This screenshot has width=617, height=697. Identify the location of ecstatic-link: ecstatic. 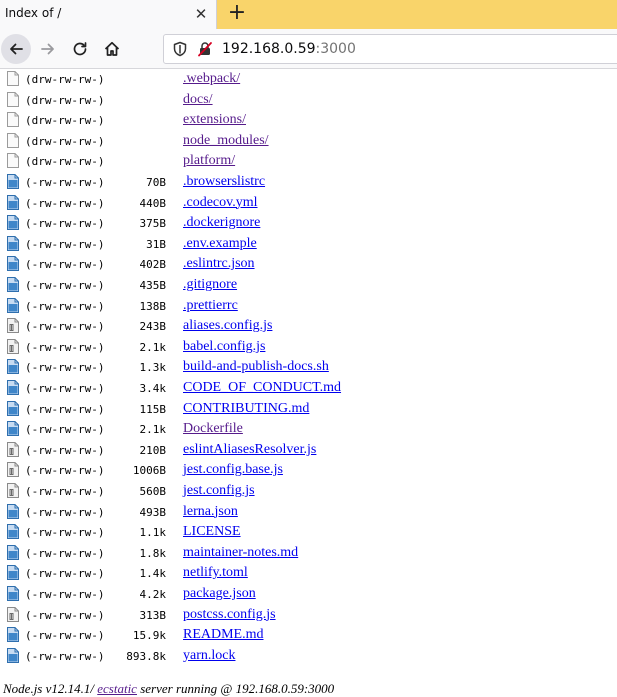
(117, 688).